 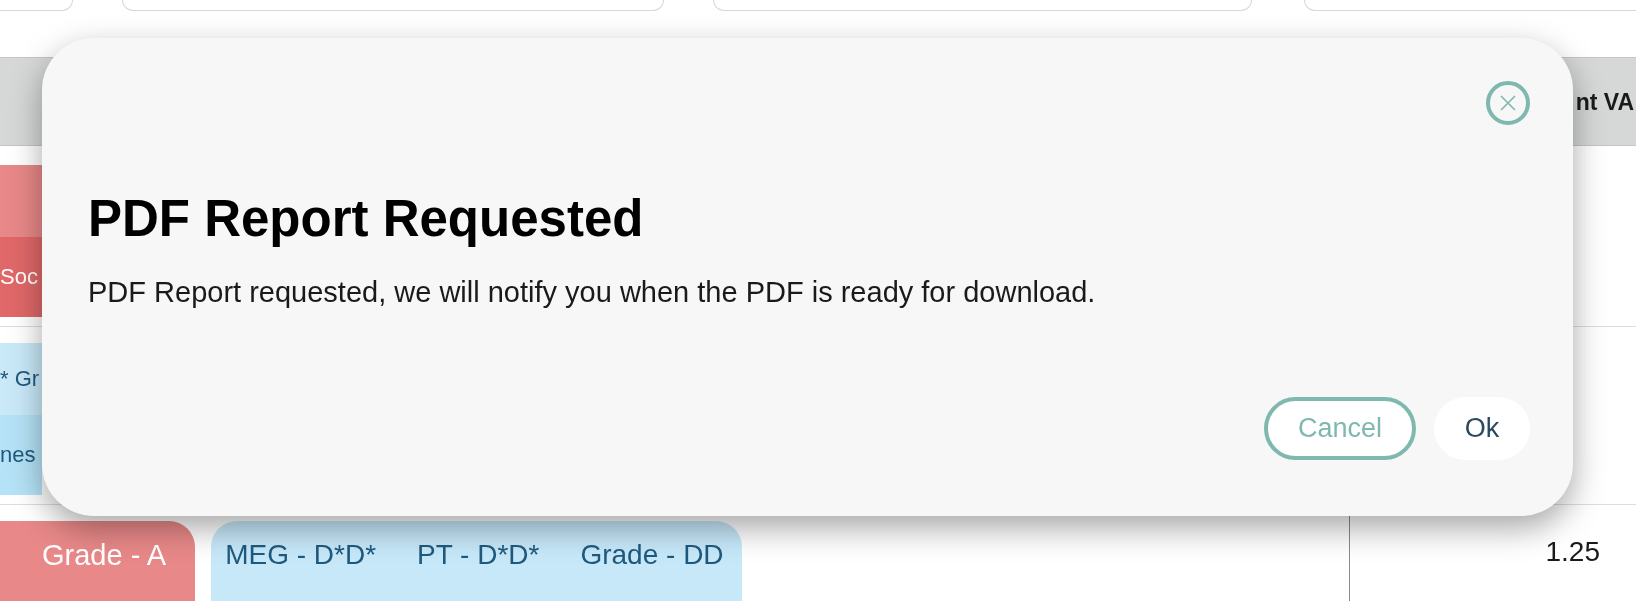 I want to click on column-header: nt VA, so click(x=1604, y=101).